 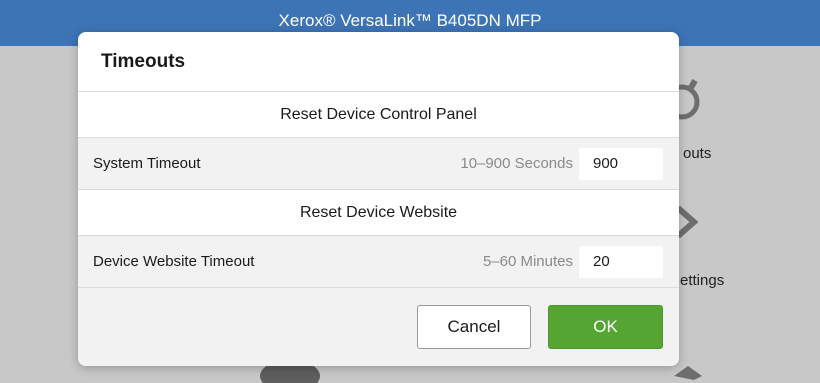 What do you see at coordinates (378, 62) in the screenshot?
I see `dialog-title: Timeouts` at bounding box center [378, 62].